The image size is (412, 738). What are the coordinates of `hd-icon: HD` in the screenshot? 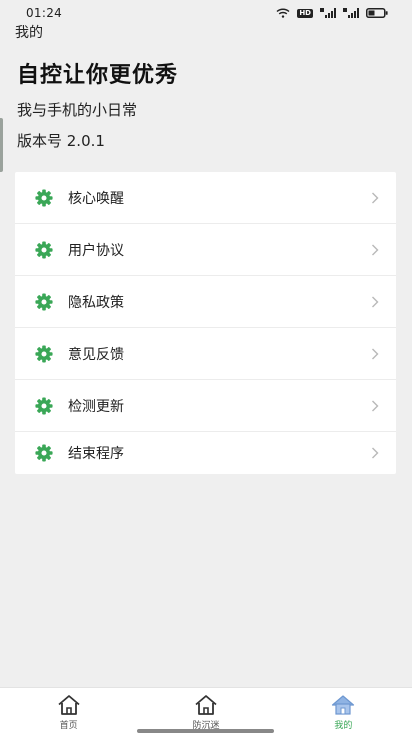 It's located at (305, 13).